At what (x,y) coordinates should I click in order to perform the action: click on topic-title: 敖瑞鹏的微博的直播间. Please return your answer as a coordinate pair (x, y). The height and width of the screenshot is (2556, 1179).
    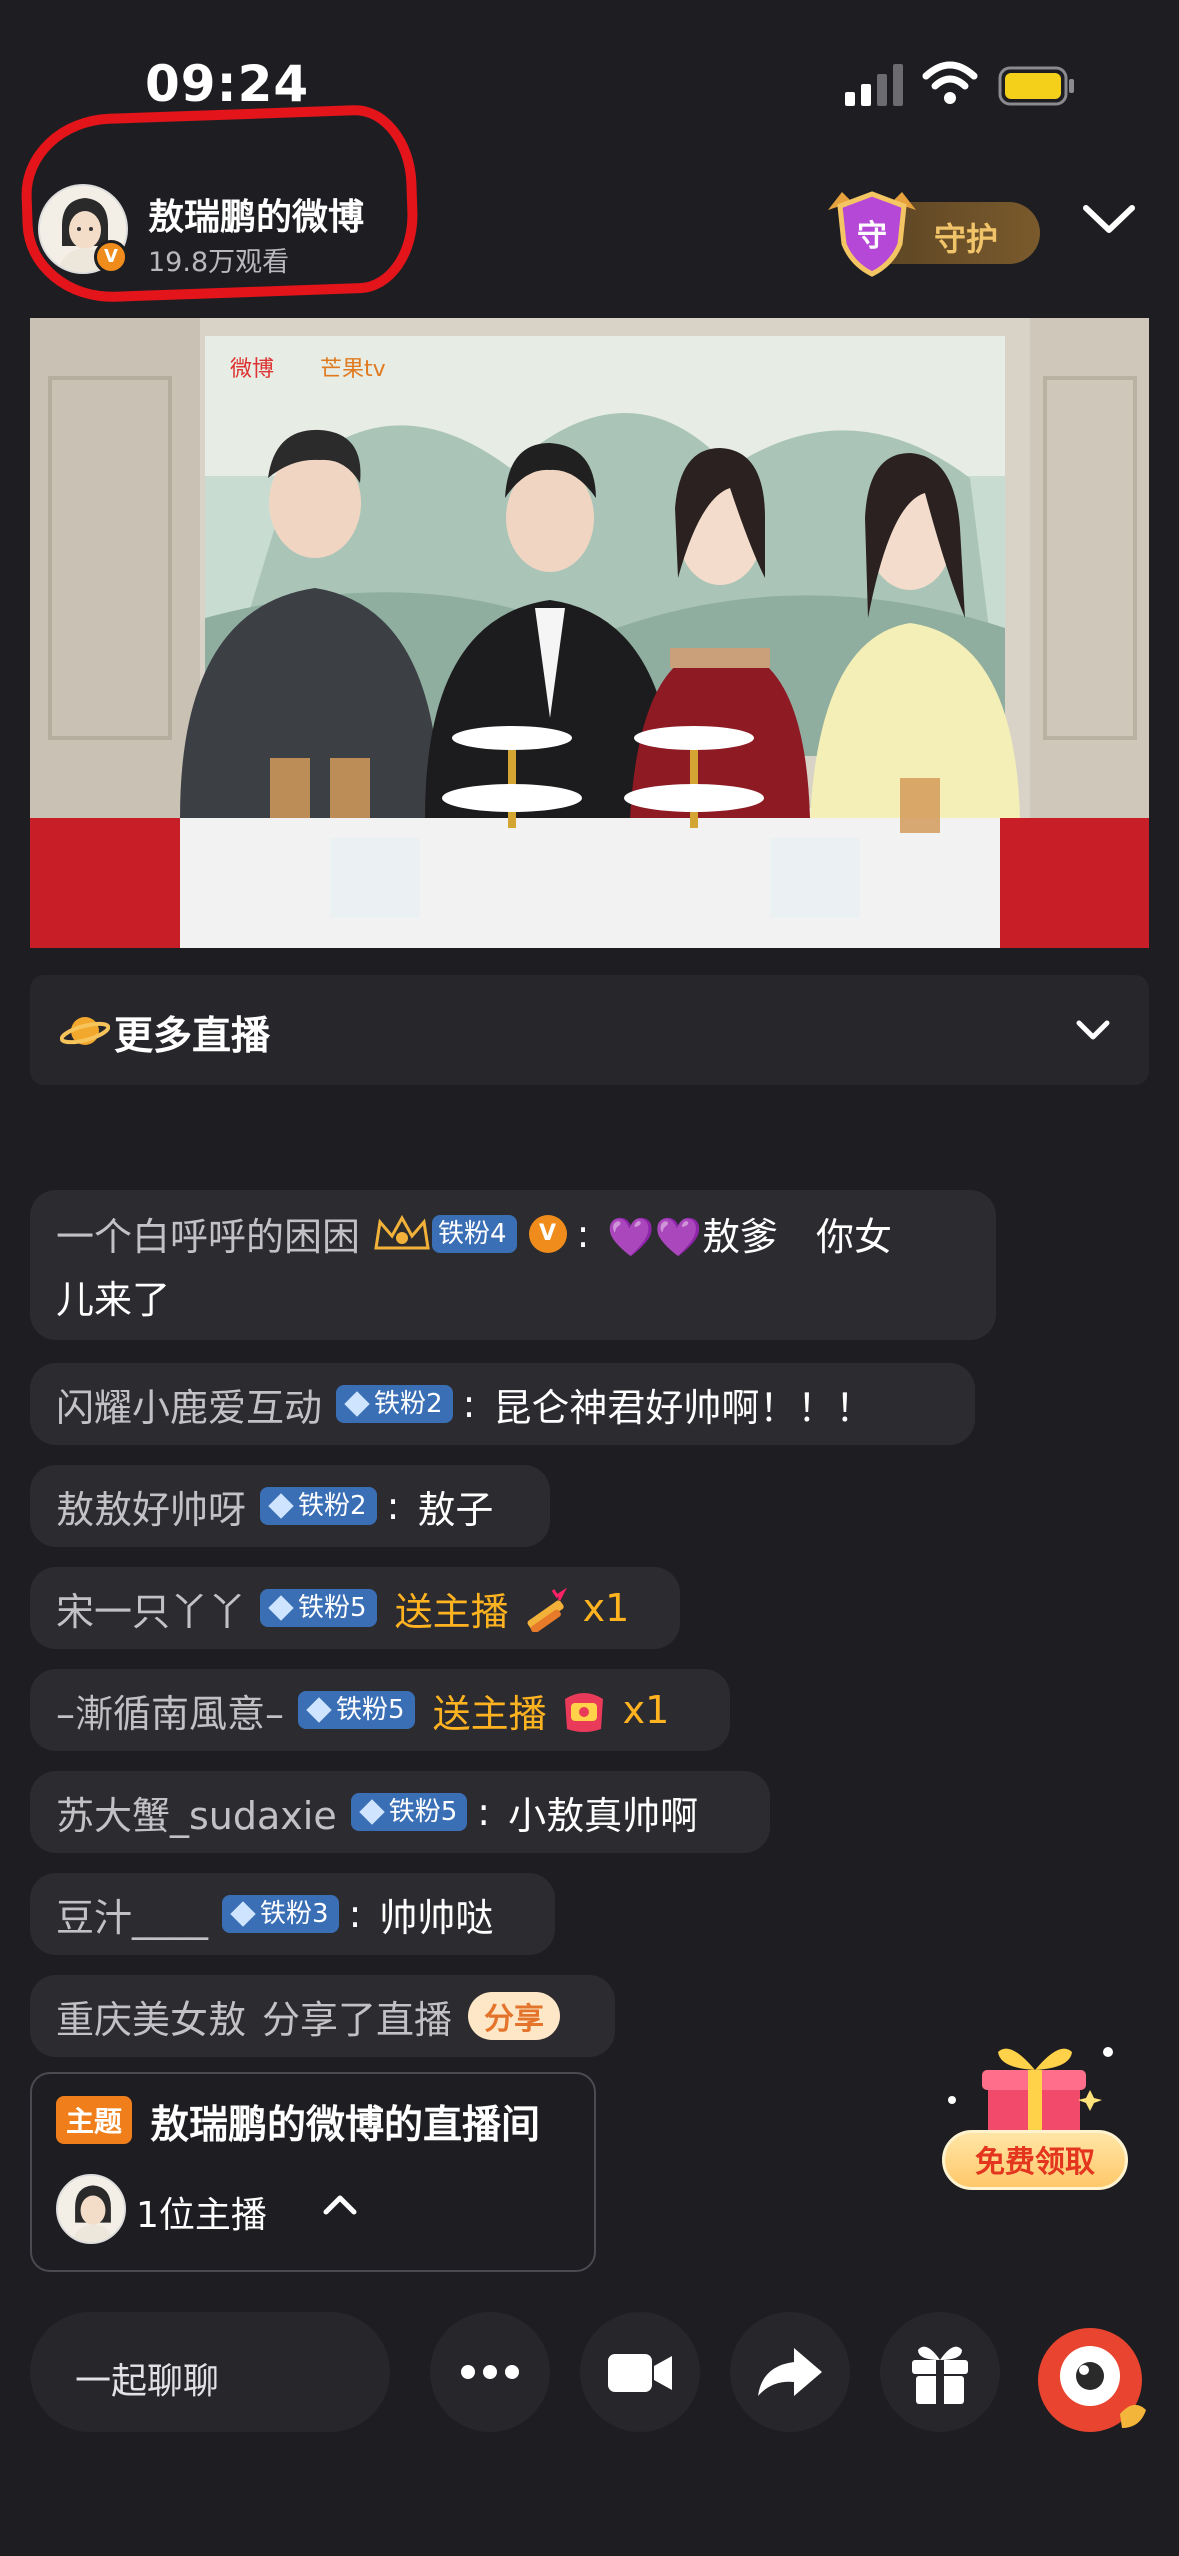
    Looking at the image, I should click on (345, 2125).